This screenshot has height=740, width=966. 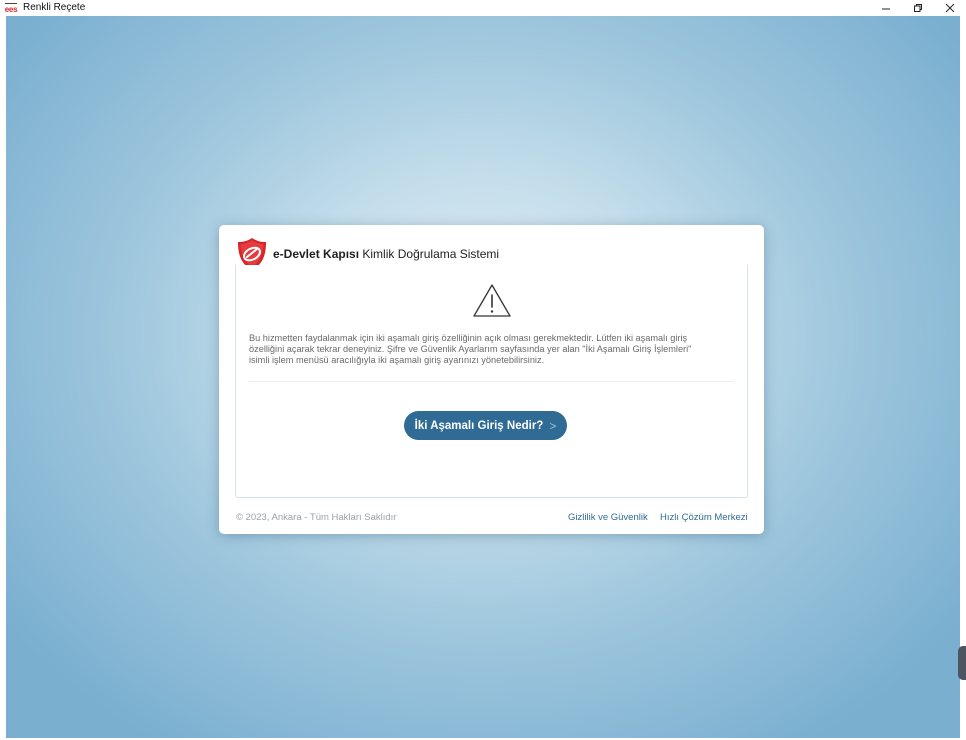 I want to click on title-bar: ees Renkli Reçete, so click(x=483, y=8).